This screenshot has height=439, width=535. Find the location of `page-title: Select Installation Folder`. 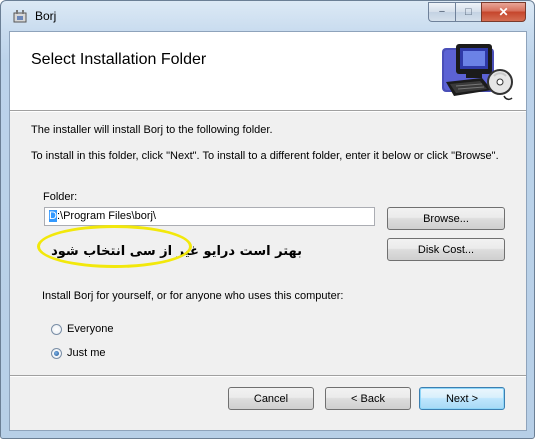

page-title: Select Installation Folder is located at coordinates (119, 59).